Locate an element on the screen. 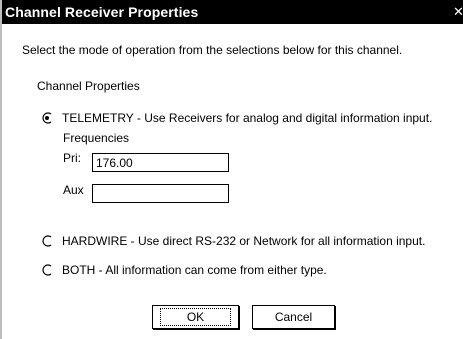 The height and width of the screenshot is (339, 463). radio-selected-icon is located at coordinates (47, 118).